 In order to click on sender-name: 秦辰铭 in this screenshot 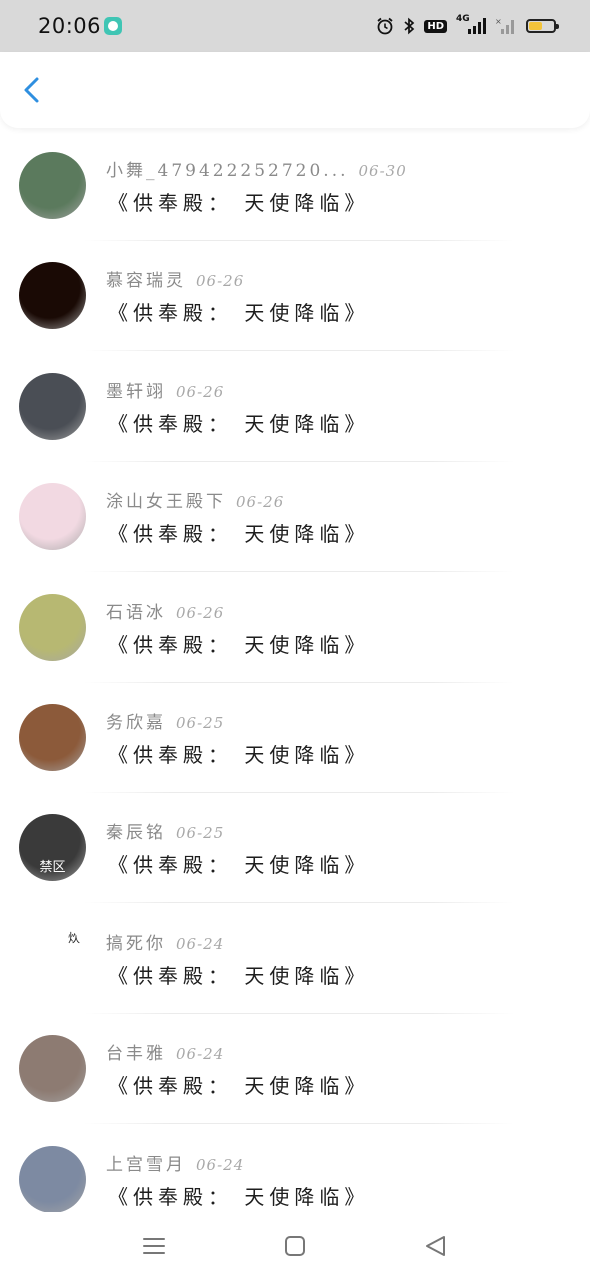, I will do `click(136, 833)`.